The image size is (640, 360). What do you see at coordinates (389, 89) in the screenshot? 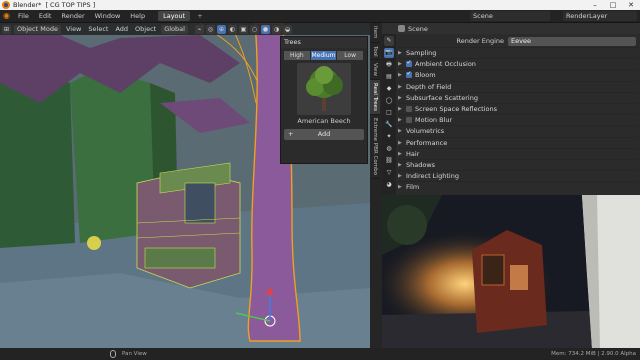
I see `scene-props-icon: ◆` at bounding box center [389, 89].